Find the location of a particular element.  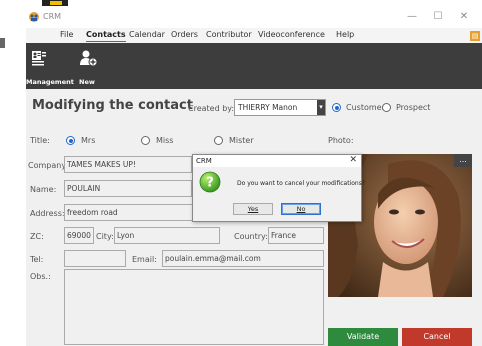

dialog-title: CRM is located at coordinates (204, 161).